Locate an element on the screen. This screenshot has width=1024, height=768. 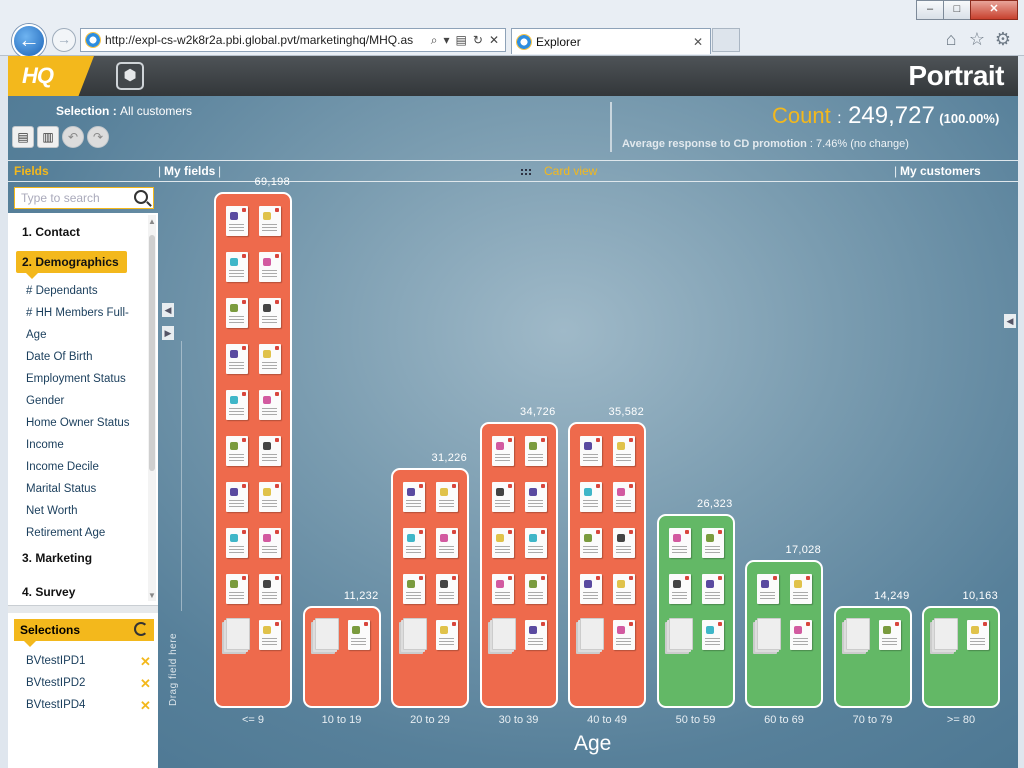
hexagon-settings-icon: ⬢ is located at coordinates (130, 76).